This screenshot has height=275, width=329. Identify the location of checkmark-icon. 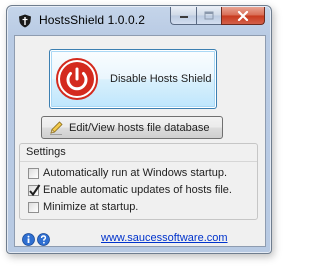
(35, 189).